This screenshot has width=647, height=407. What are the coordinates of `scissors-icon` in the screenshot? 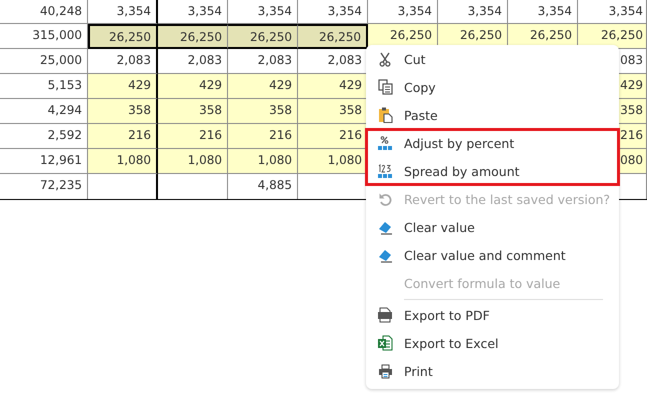 It's located at (385, 59).